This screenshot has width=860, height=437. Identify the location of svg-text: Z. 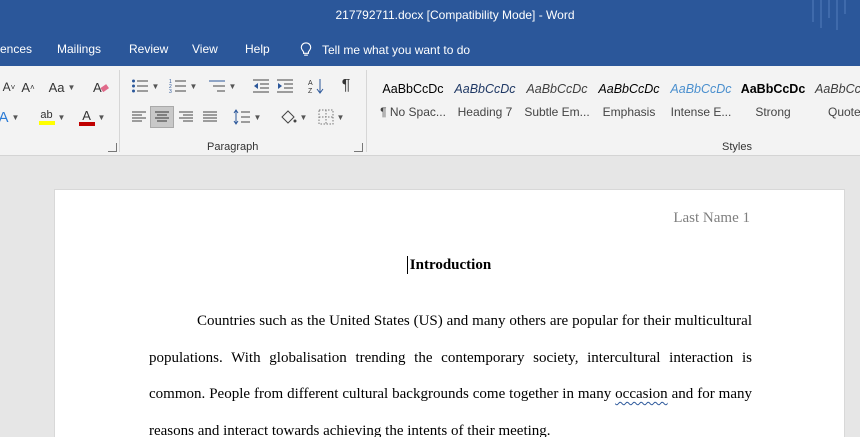
(310, 91).